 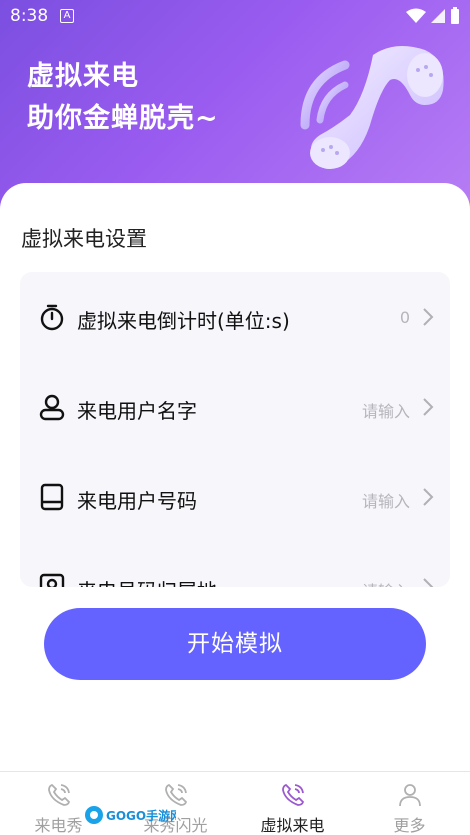 I want to click on start-simulation-button: 开始模拟, so click(x=235, y=644).